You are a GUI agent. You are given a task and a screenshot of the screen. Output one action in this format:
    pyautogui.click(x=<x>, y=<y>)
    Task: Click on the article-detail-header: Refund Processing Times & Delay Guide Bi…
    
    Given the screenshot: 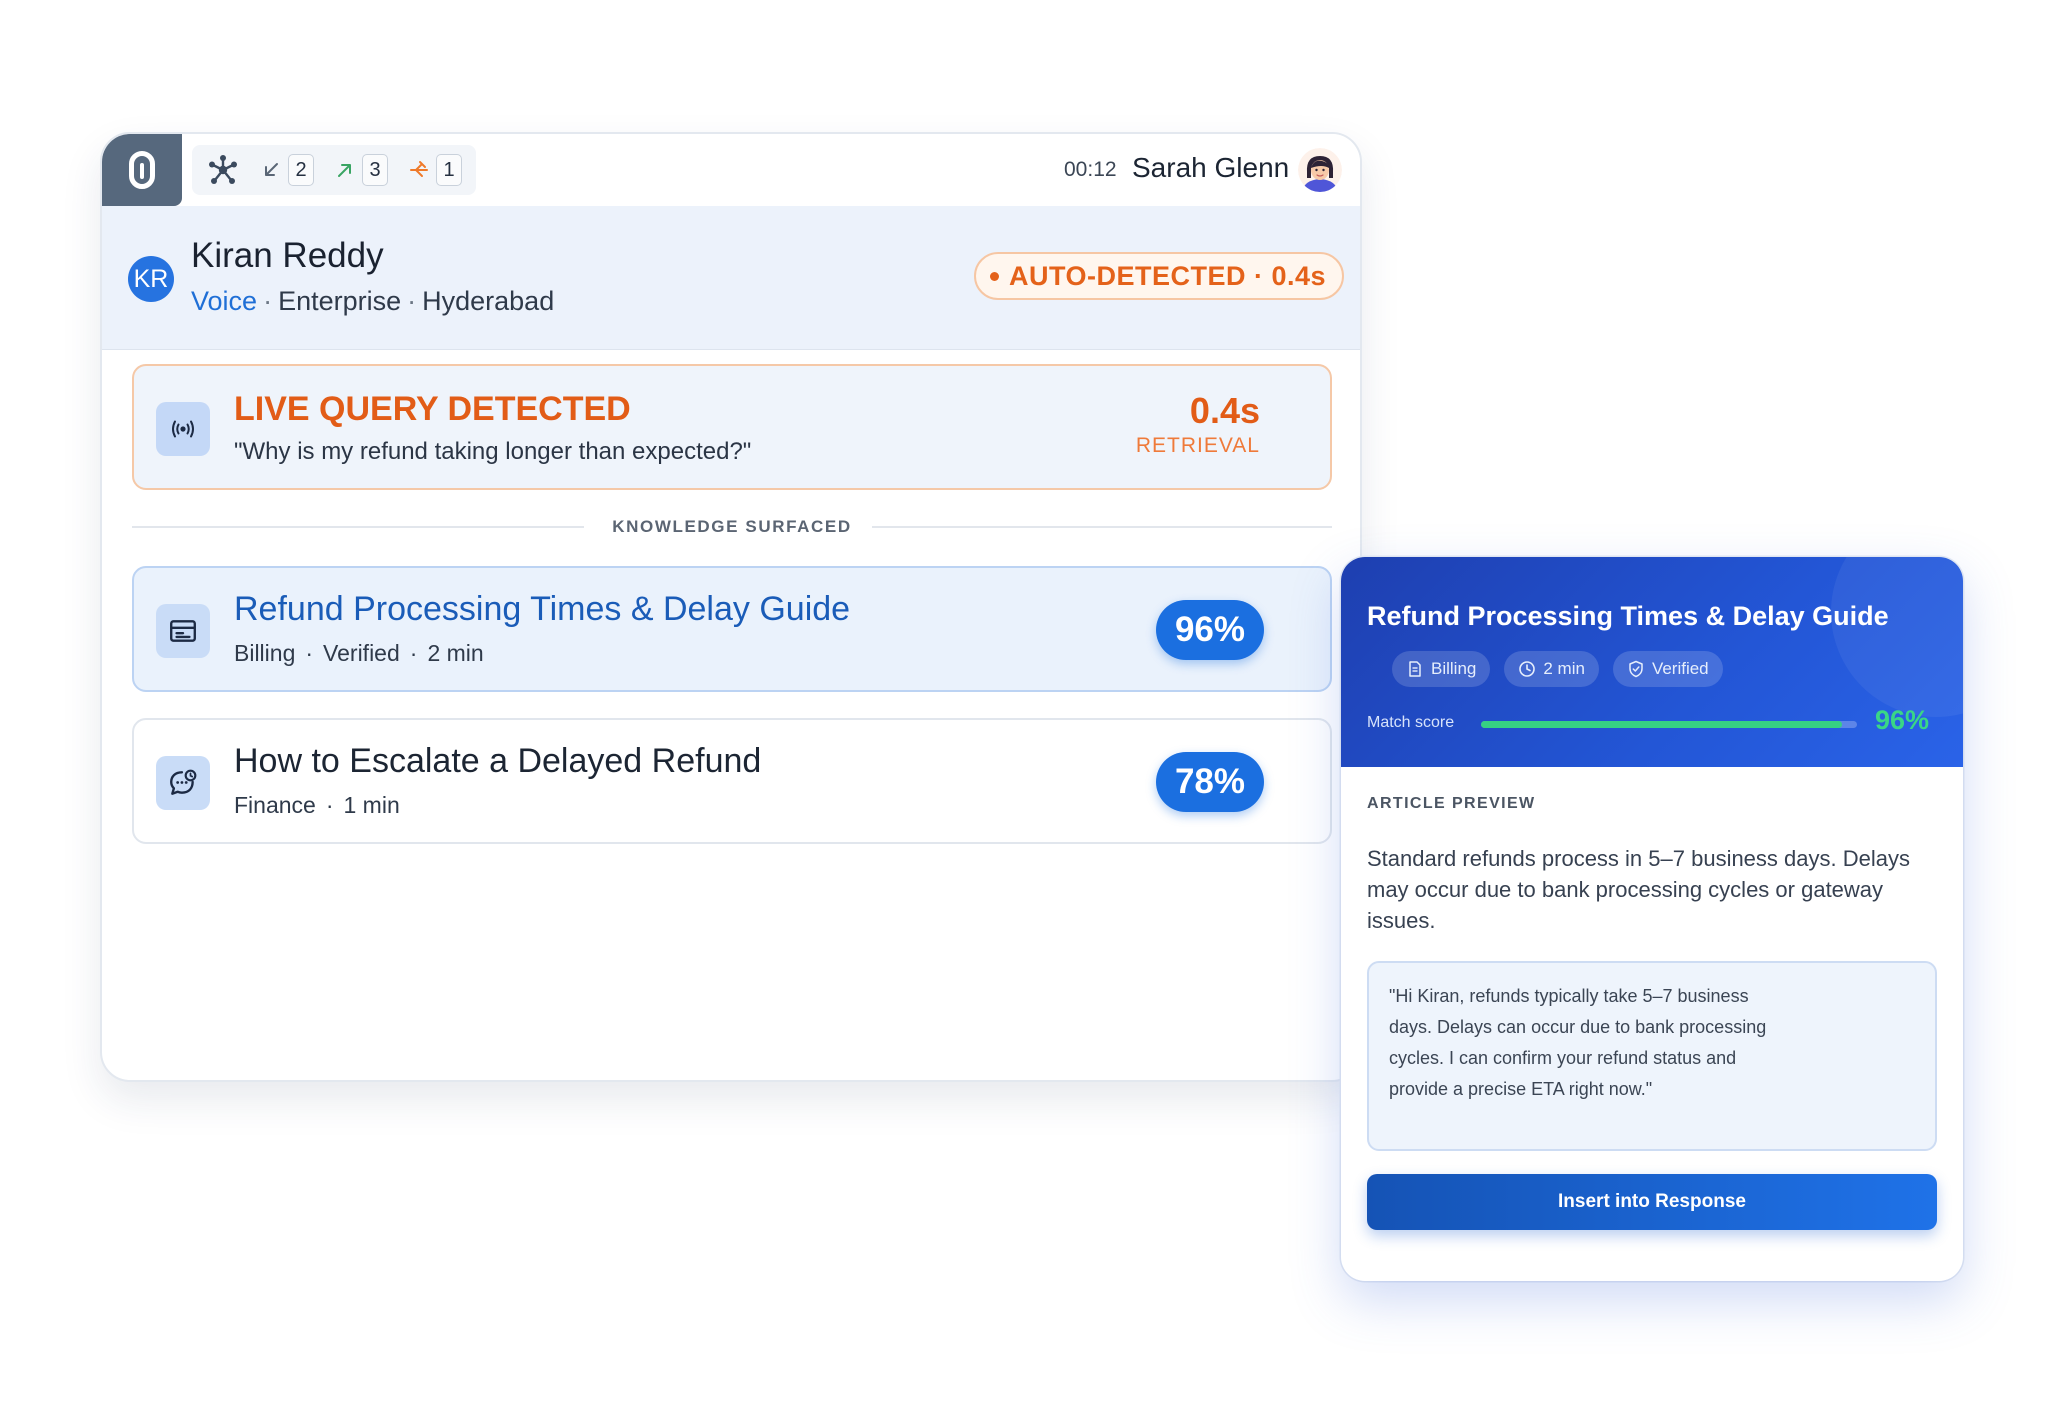 What is the action you would take?
    pyautogui.click(x=1652, y=662)
    